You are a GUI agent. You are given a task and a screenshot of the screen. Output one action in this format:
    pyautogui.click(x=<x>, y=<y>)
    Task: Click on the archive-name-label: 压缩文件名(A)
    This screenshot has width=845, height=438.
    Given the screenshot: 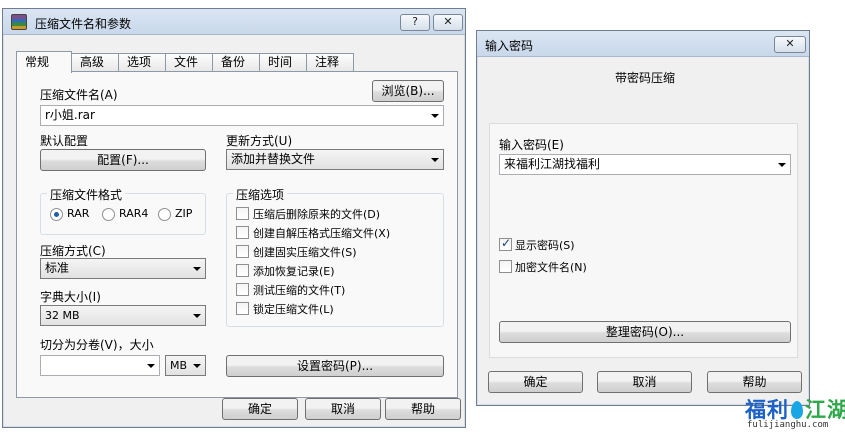 What is the action you would take?
    pyautogui.click(x=79, y=95)
    